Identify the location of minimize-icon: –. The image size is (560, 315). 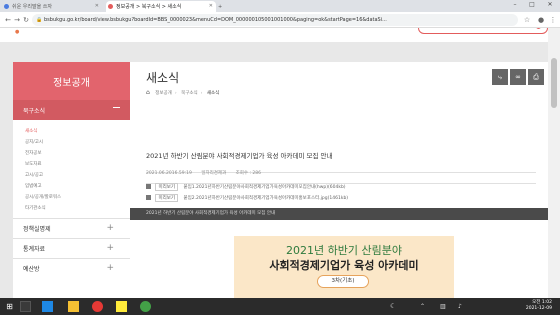
(515, 4).